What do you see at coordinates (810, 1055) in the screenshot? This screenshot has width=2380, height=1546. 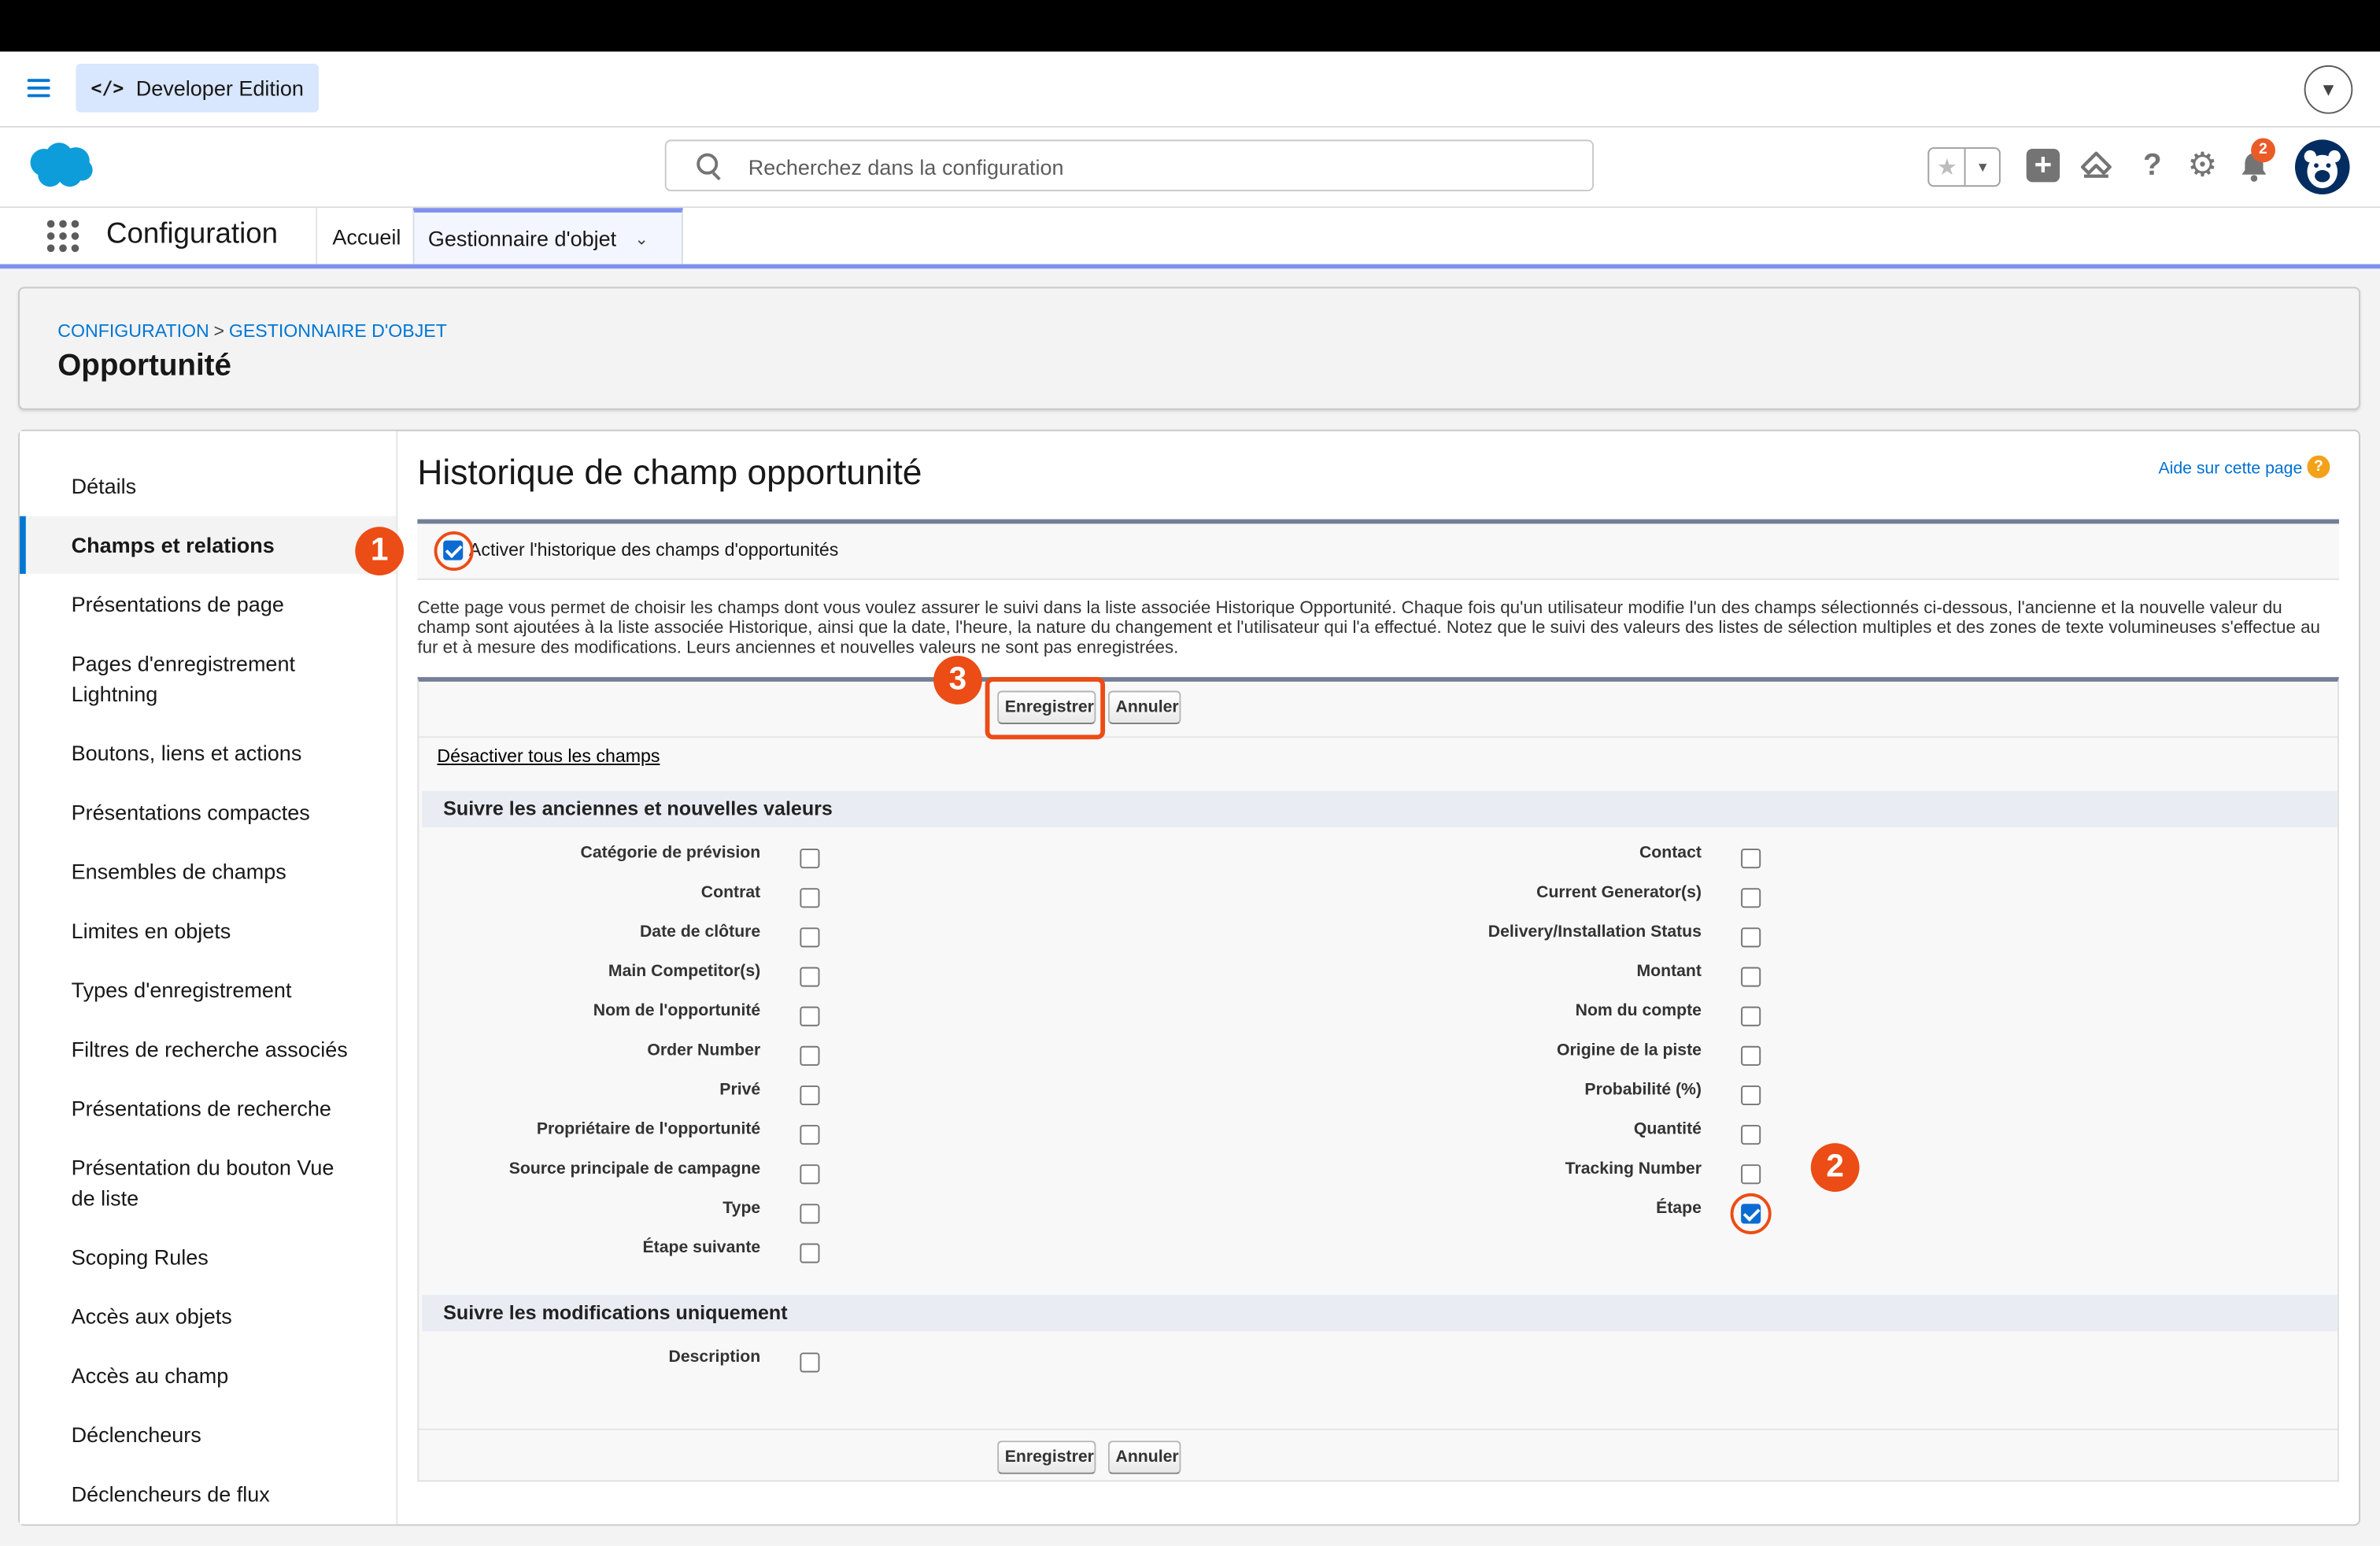 I see `field-checkbox-order-number` at bounding box center [810, 1055].